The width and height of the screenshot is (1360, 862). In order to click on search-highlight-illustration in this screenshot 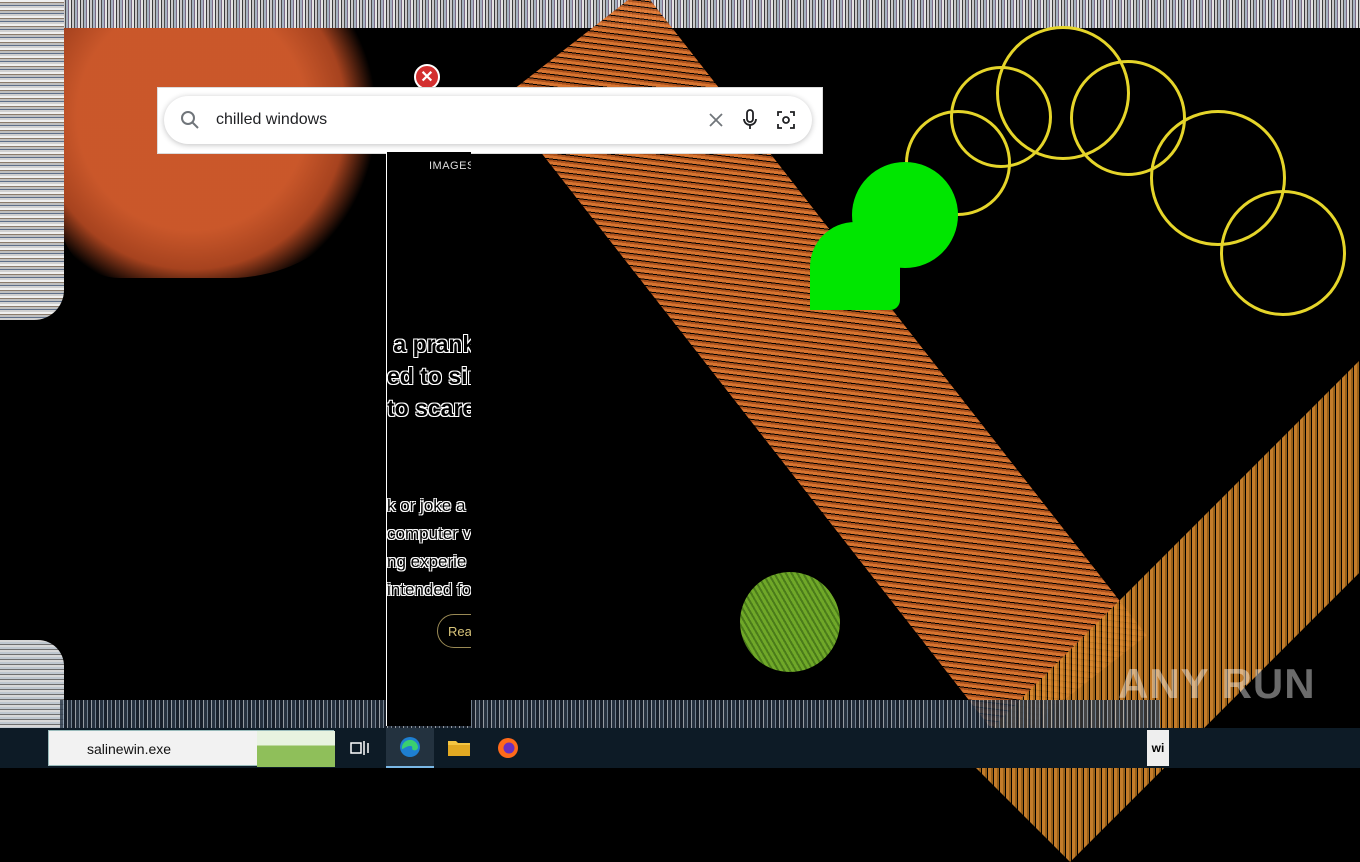, I will do `click(296, 749)`.